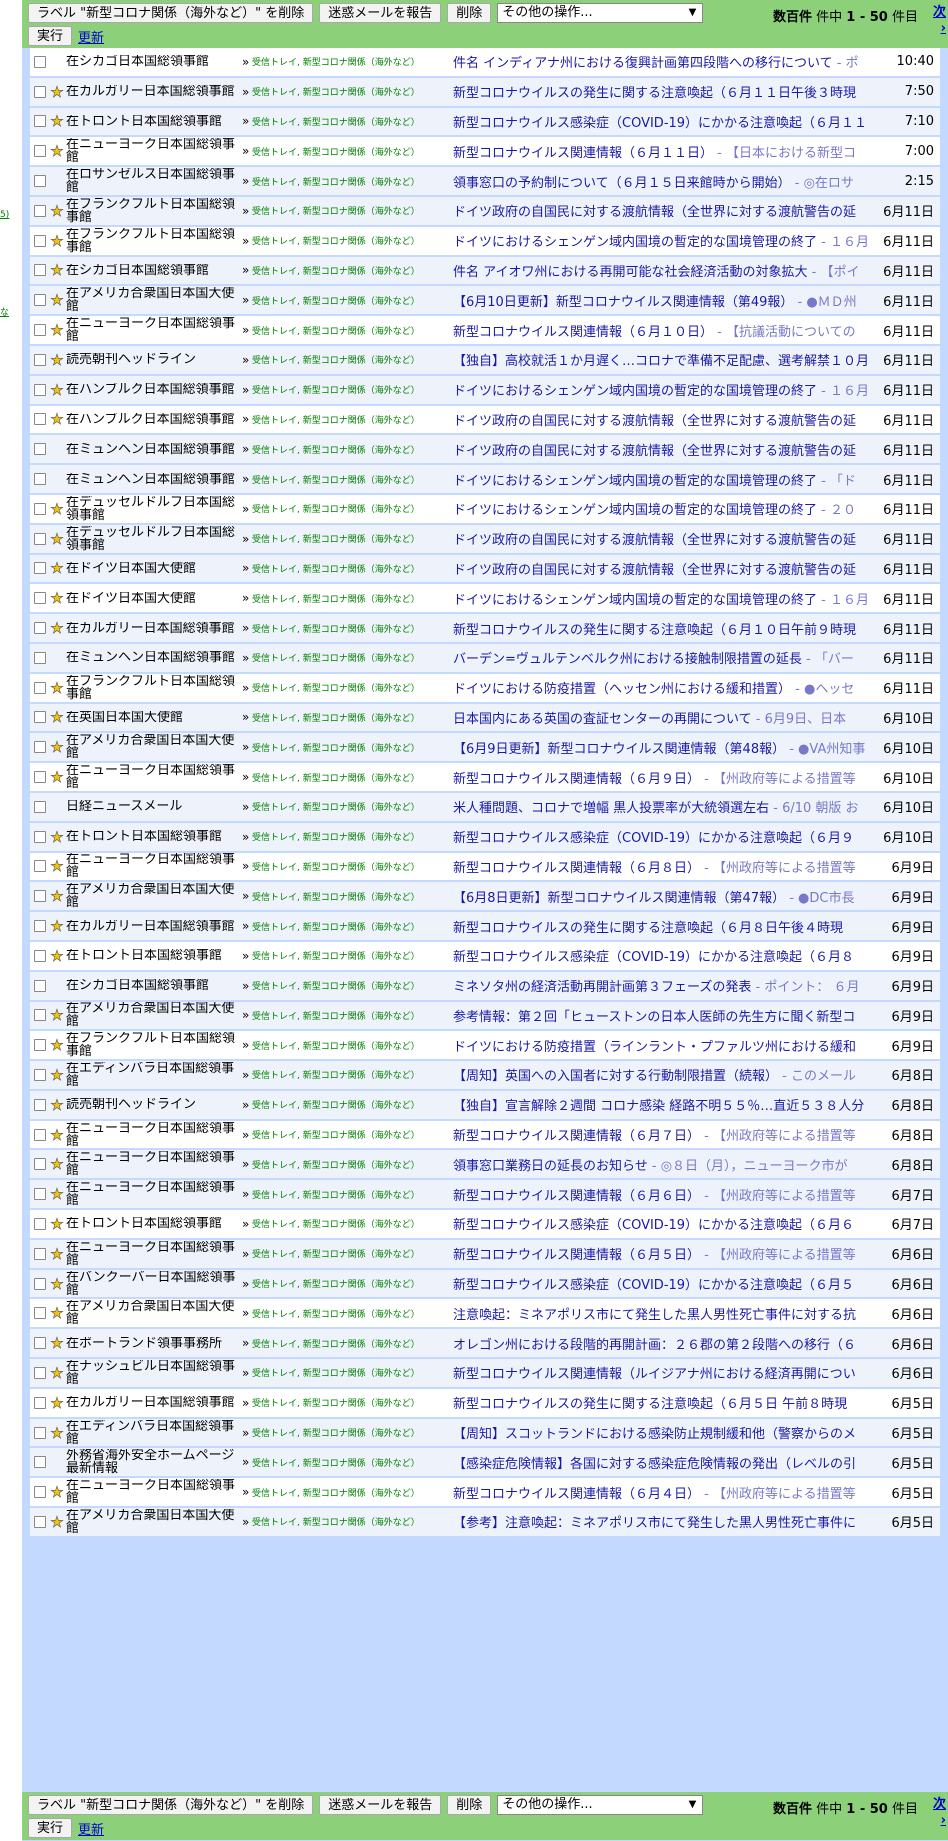 The height and width of the screenshot is (1841, 948). What do you see at coordinates (667, 866) in the screenshot?
I see `email-subject: 新型コロナウイルス関連情報（６月８日） - 【州政府等による措置等` at bounding box center [667, 866].